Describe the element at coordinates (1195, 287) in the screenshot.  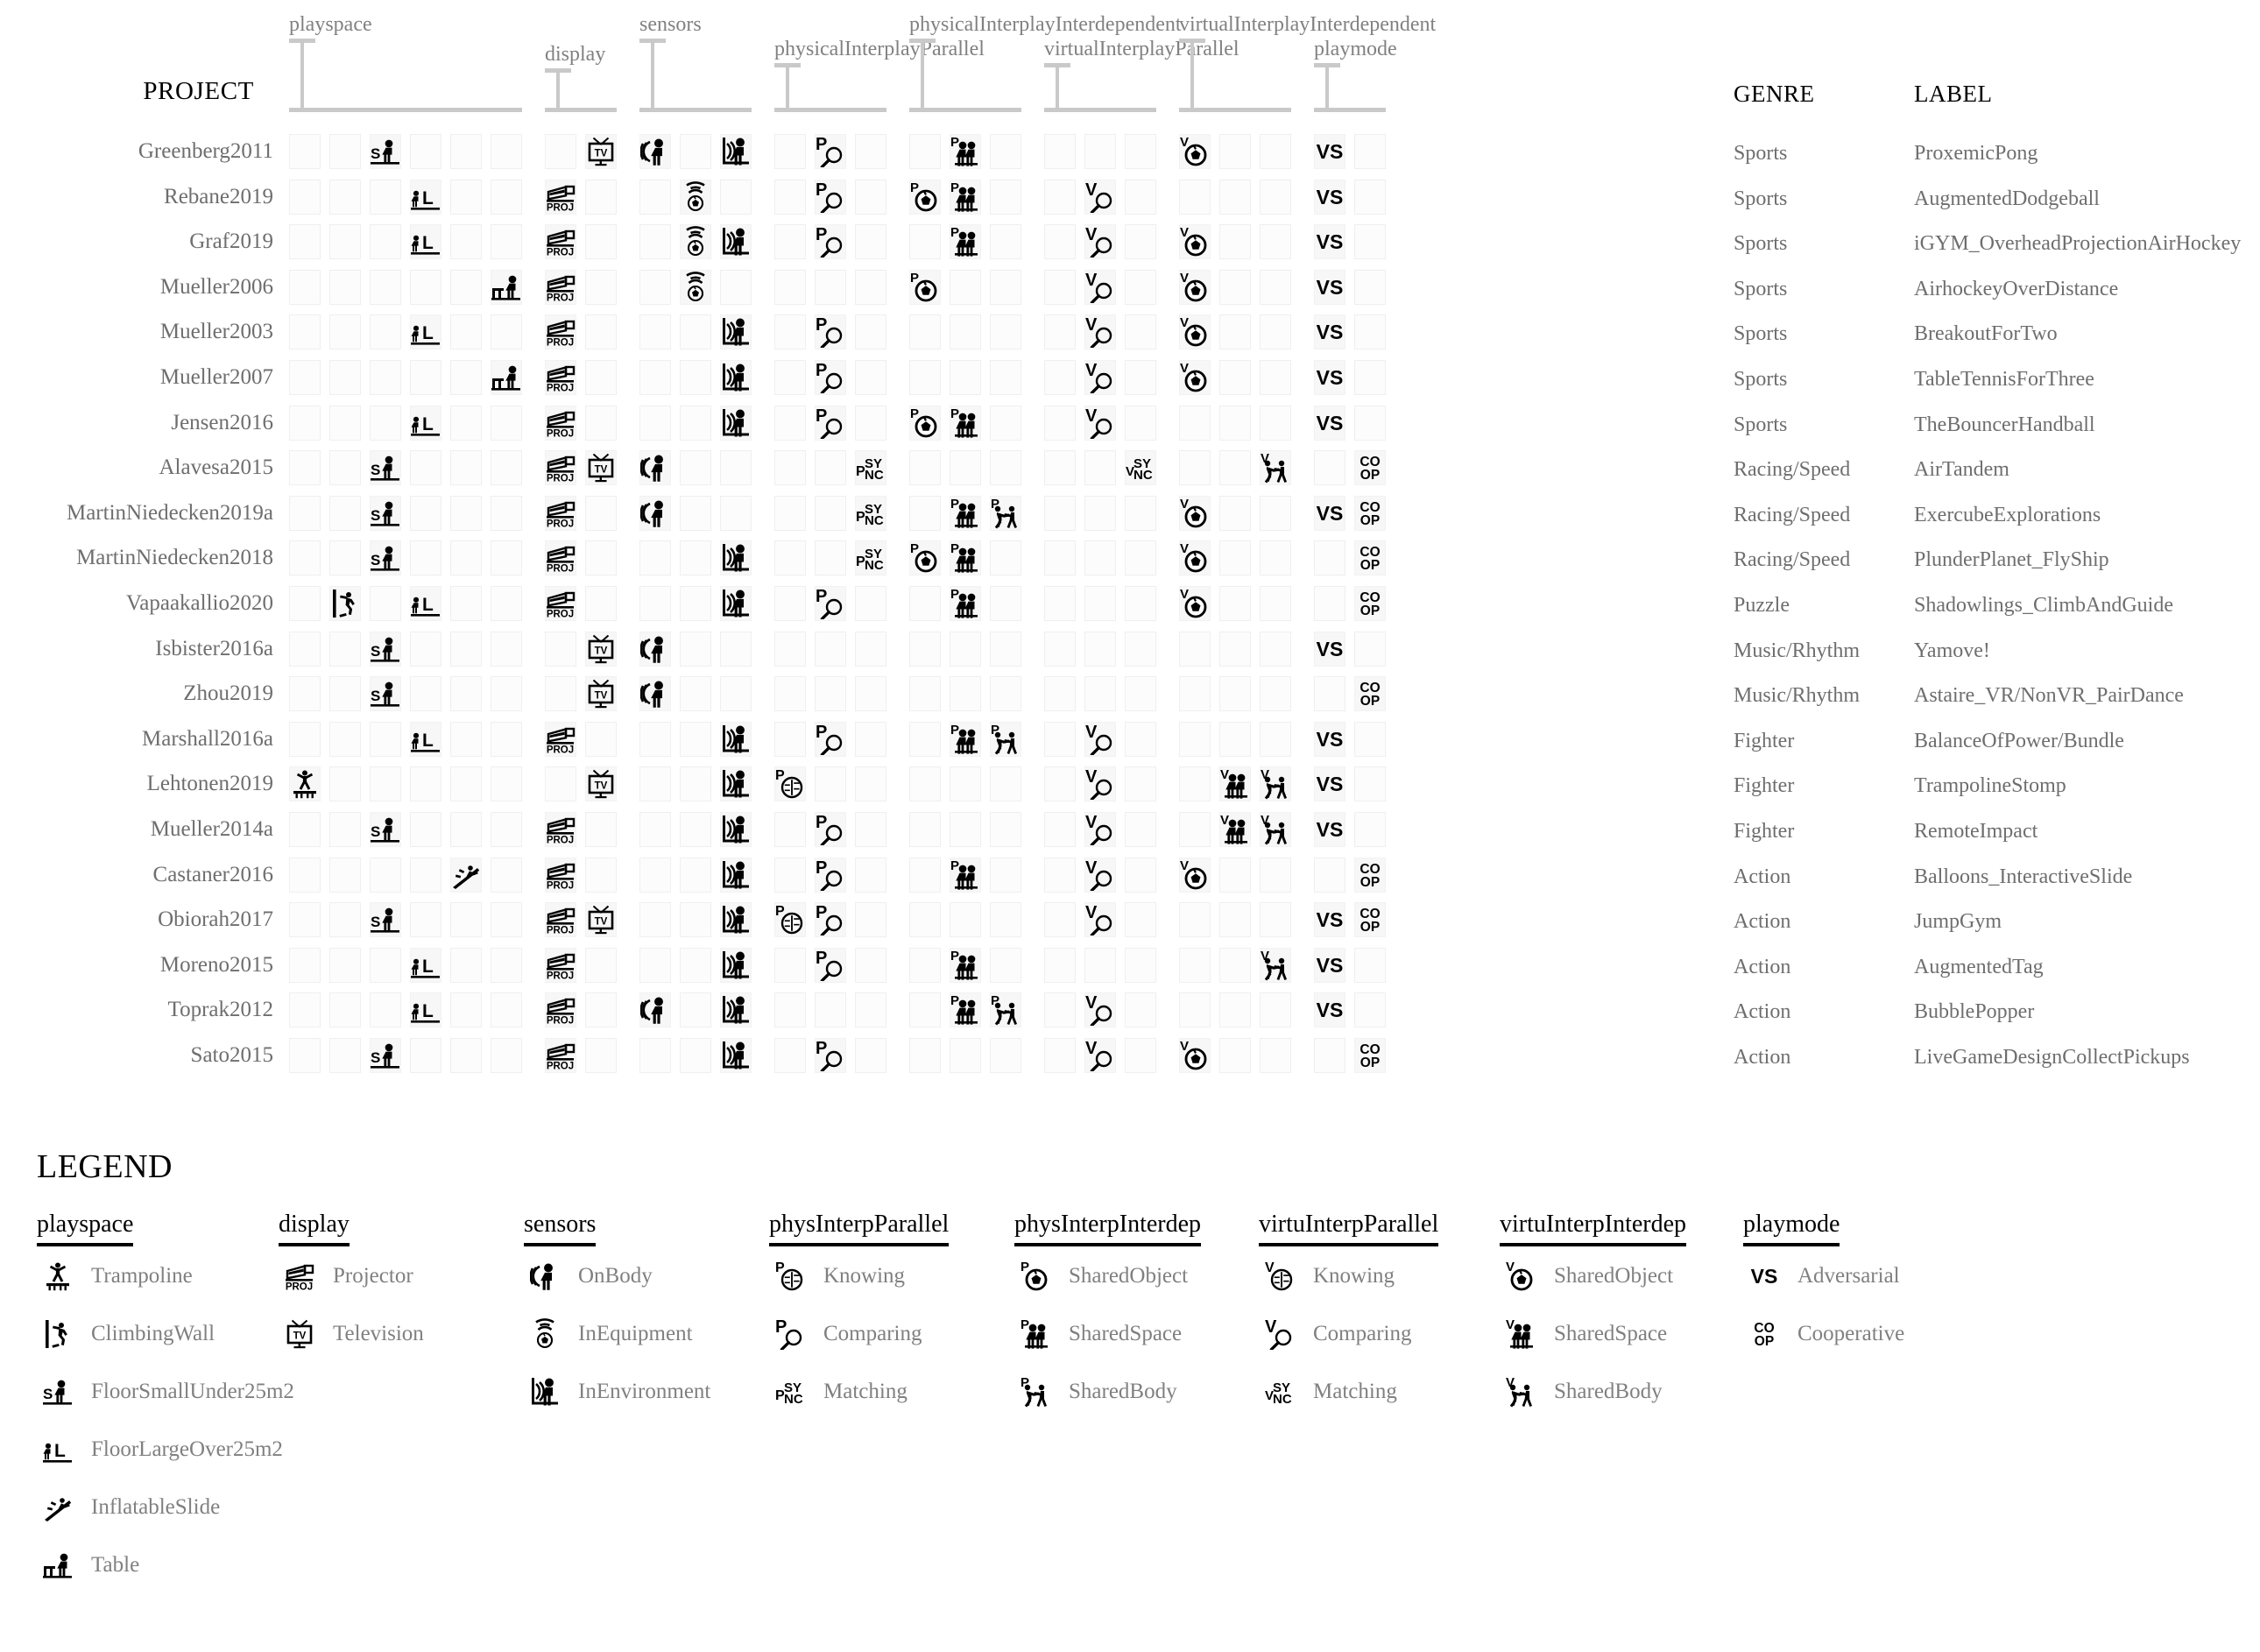
I see `cell-v-sharedobject-on: V` at that location.